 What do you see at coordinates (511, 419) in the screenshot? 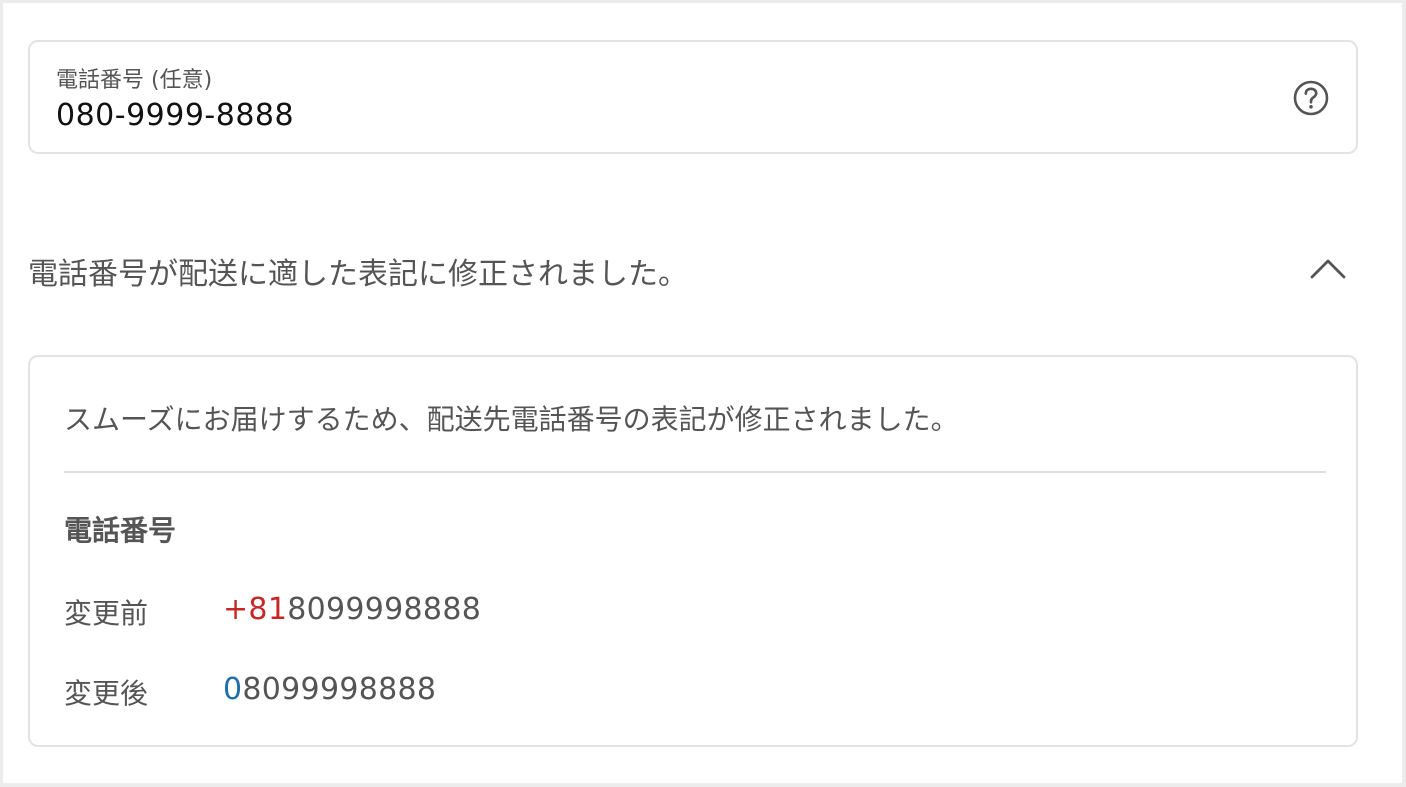
I see `correction-message: スムーズにお届けするため、配送先電話番号の表記が修正されました。` at bounding box center [511, 419].